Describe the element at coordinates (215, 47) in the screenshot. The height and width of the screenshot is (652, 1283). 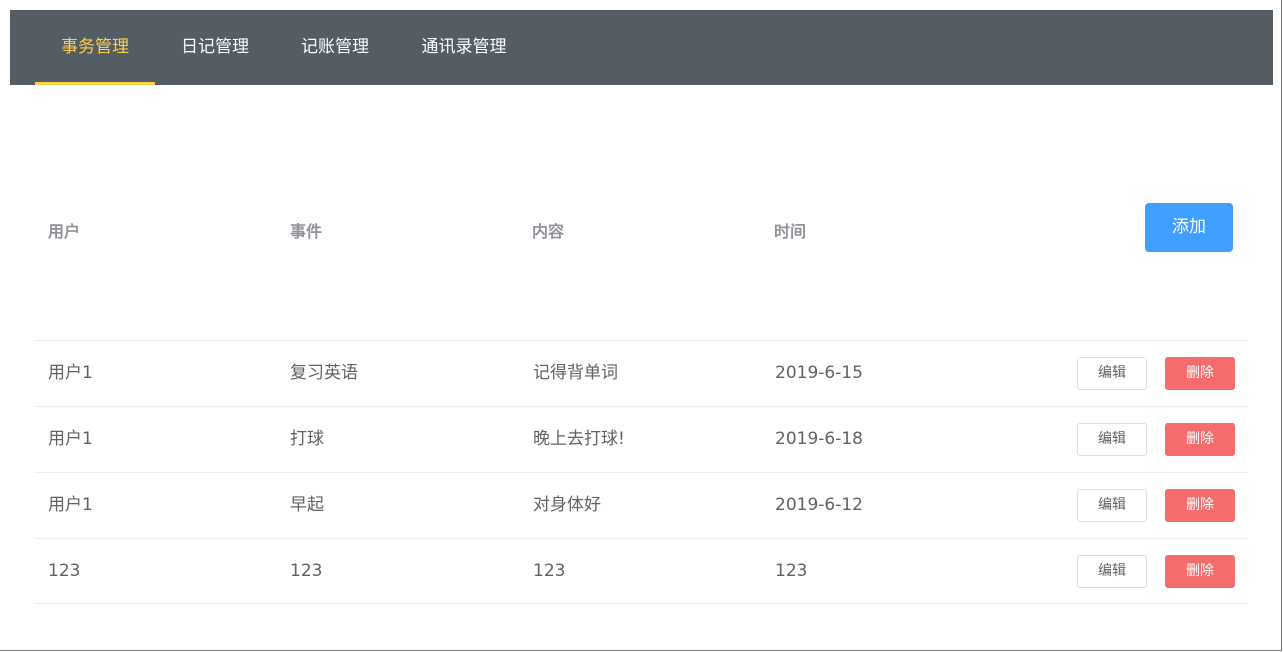
I see `nav-item-diary: 日记管理` at that location.